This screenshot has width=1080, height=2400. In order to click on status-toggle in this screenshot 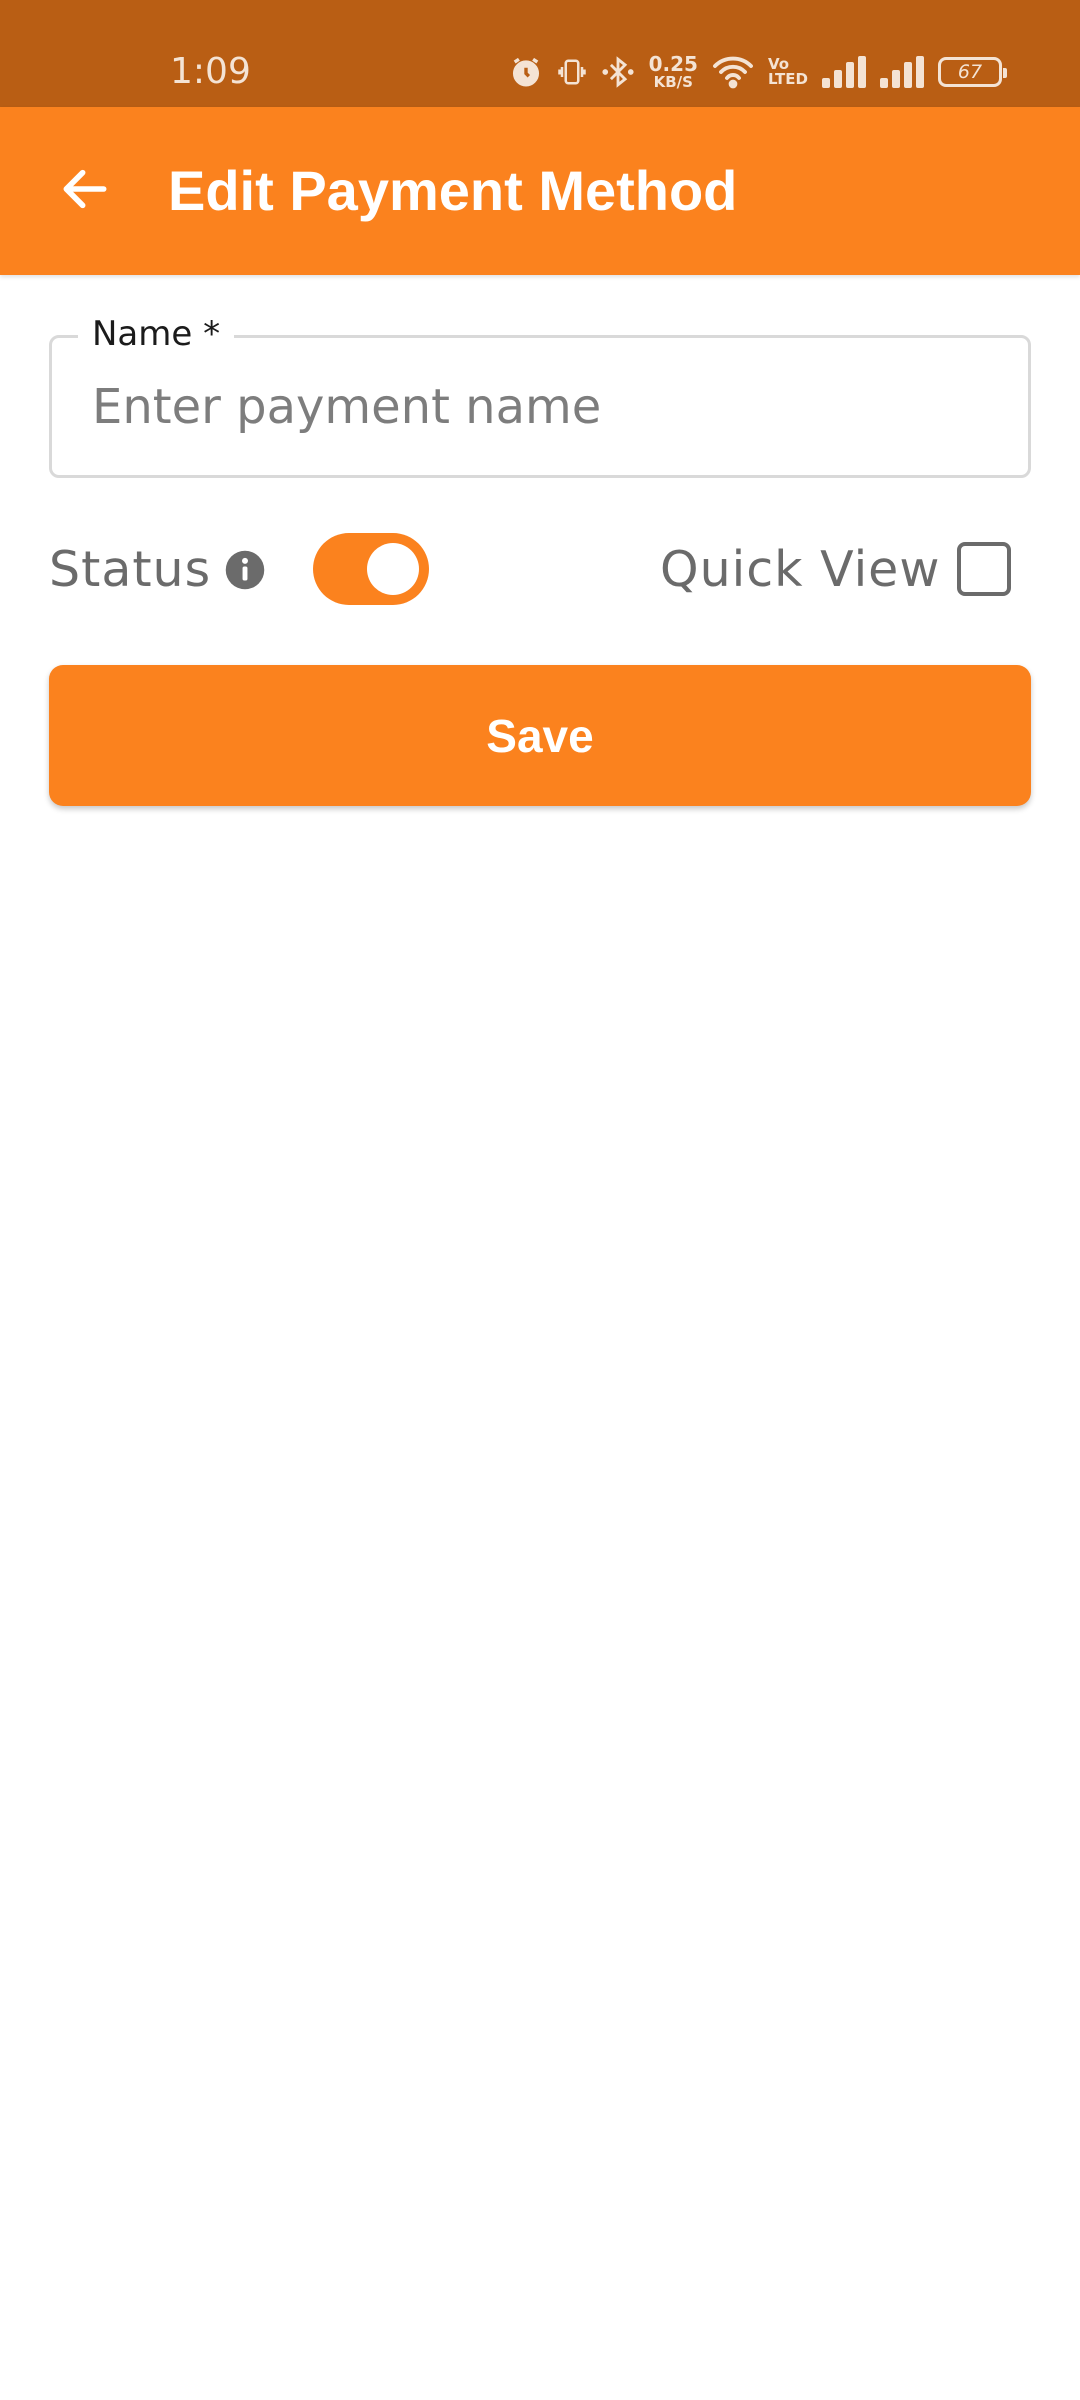, I will do `click(371, 569)`.